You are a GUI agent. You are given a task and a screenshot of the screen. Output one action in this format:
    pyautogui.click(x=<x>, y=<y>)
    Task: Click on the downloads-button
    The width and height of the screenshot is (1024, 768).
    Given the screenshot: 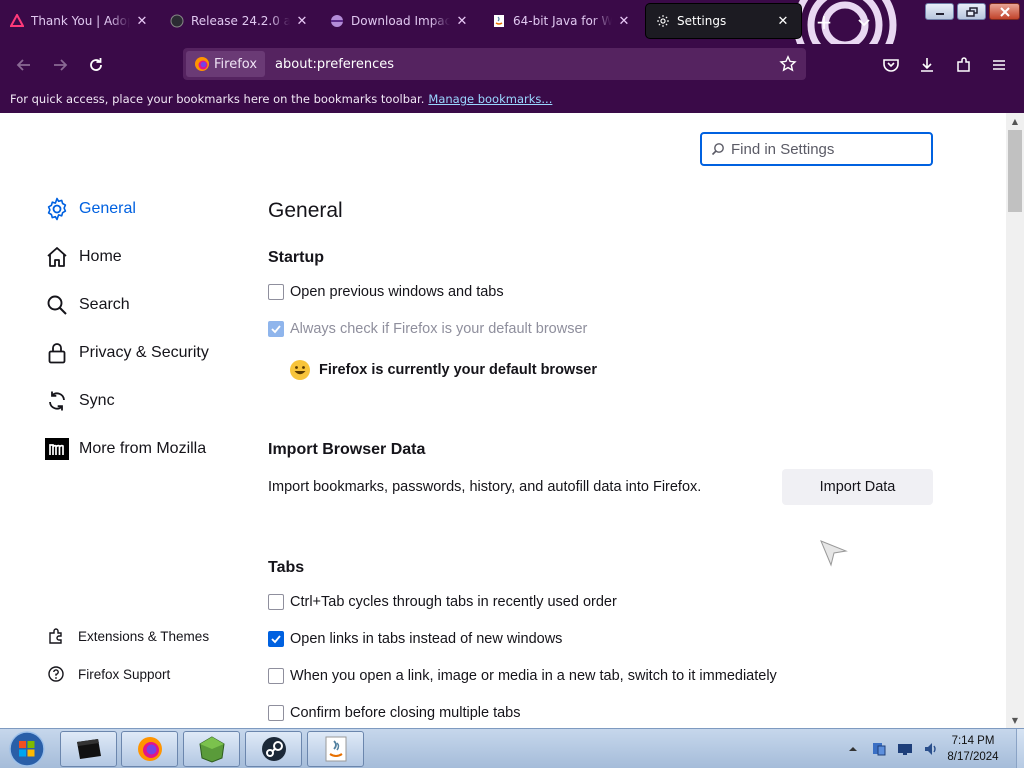 What is the action you would take?
    pyautogui.click(x=927, y=65)
    